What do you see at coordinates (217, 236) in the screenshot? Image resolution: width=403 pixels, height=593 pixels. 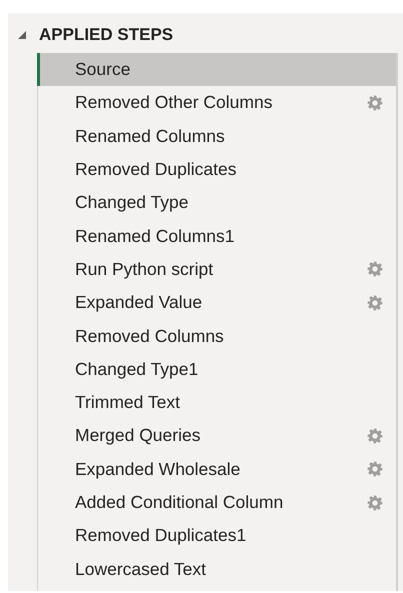 I see `step-item: Renamed Columns1` at bounding box center [217, 236].